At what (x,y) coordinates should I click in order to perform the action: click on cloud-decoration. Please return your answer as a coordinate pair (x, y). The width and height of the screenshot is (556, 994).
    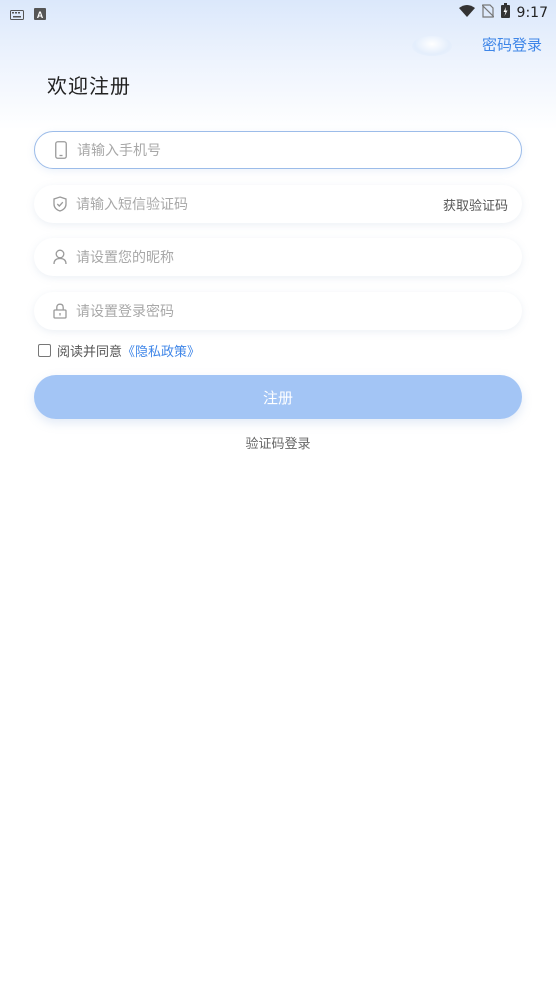
    Looking at the image, I should click on (432, 46).